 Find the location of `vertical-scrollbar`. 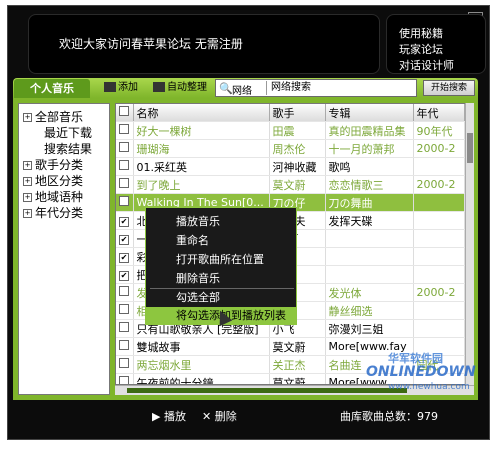

vertical-scrollbar is located at coordinates (469, 244).